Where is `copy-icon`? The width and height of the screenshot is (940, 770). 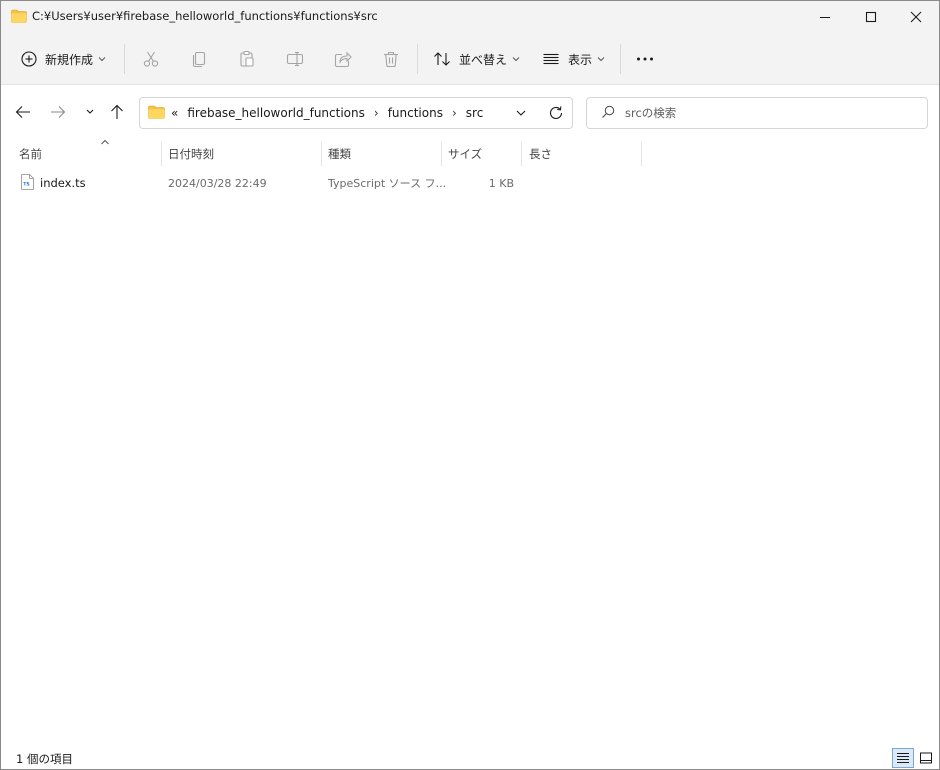
copy-icon is located at coordinates (199, 59).